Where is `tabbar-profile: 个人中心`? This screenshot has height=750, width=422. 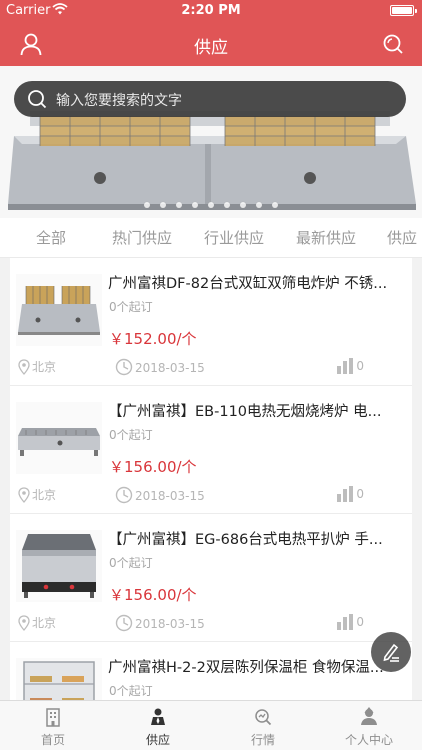
tabbar-profile: 个人中心 is located at coordinates (369, 725).